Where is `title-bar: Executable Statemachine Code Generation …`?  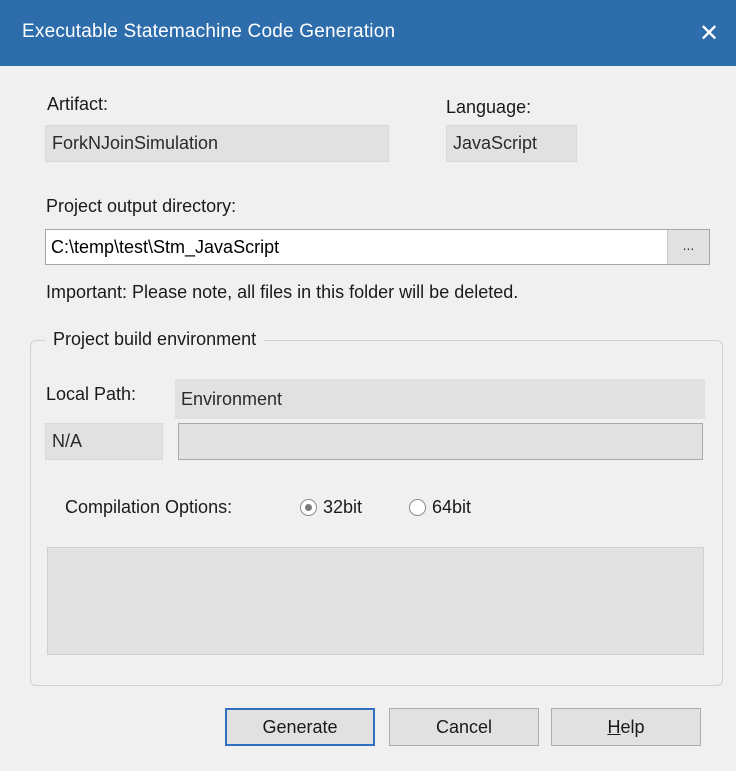
title-bar: Executable Statemachine Code Generation … is located at coordinates (368, 33).